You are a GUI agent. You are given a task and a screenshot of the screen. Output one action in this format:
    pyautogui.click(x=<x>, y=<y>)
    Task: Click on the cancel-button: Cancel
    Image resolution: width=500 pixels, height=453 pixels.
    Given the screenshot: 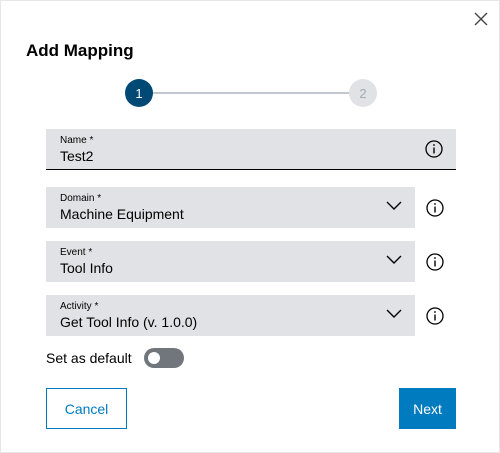 What is the action you would take?
    pyautogui.click(x=86, y=408)
    